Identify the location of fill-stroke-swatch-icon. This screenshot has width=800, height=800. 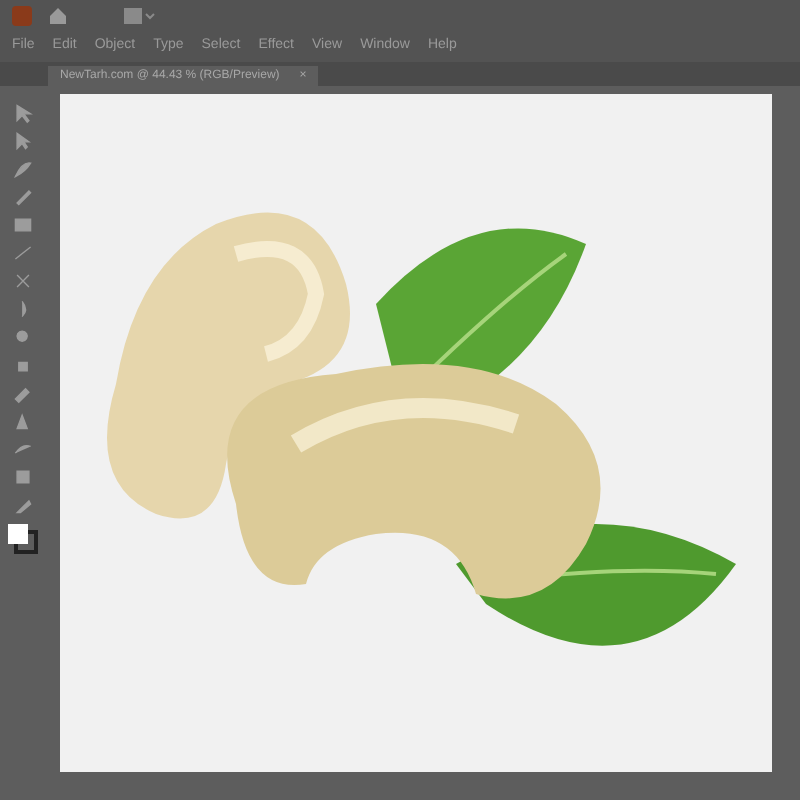
(22, 538).